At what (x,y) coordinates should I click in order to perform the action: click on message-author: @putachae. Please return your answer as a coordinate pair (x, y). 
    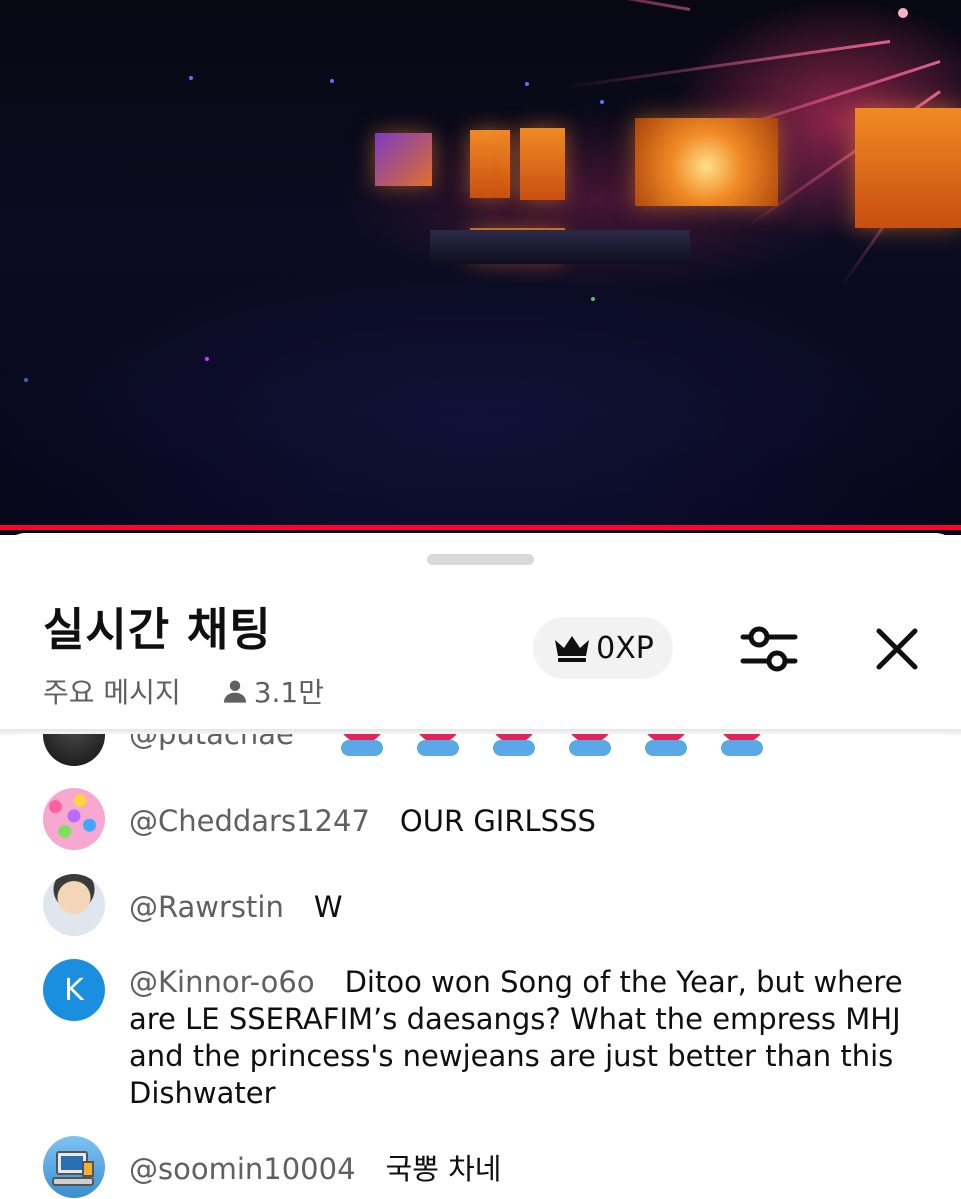
    Looking at the image, I should click on (211, 742).